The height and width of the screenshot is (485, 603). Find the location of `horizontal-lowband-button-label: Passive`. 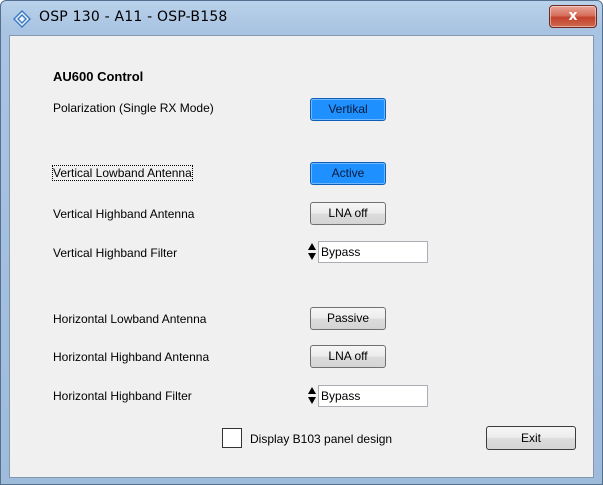

horizontal-lowband-button-label: Passive is located at coordinates (348, 318).